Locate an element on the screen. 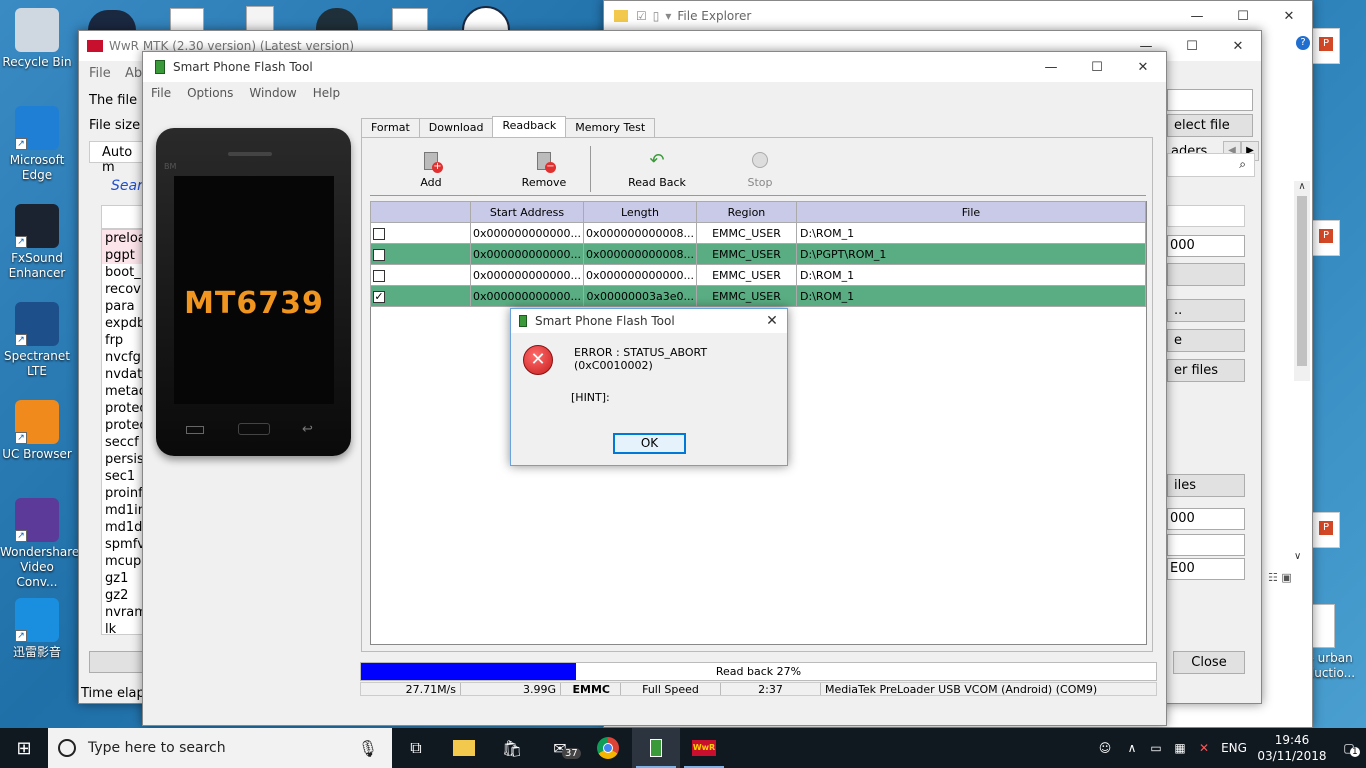 The height and width of the screenshot is (768, 1366). file-explorer-titlebar: ☑ ▯ ▾ File Explorer — ☐ ✕ is located at coordinates (958, 16).